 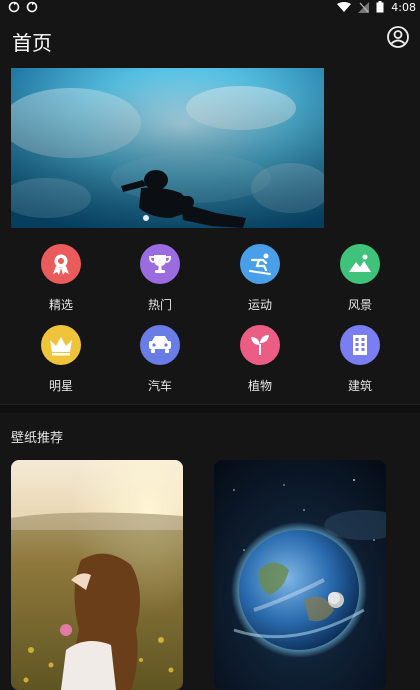 I want to click on no-signal-icon, so click(x=364, y=7).